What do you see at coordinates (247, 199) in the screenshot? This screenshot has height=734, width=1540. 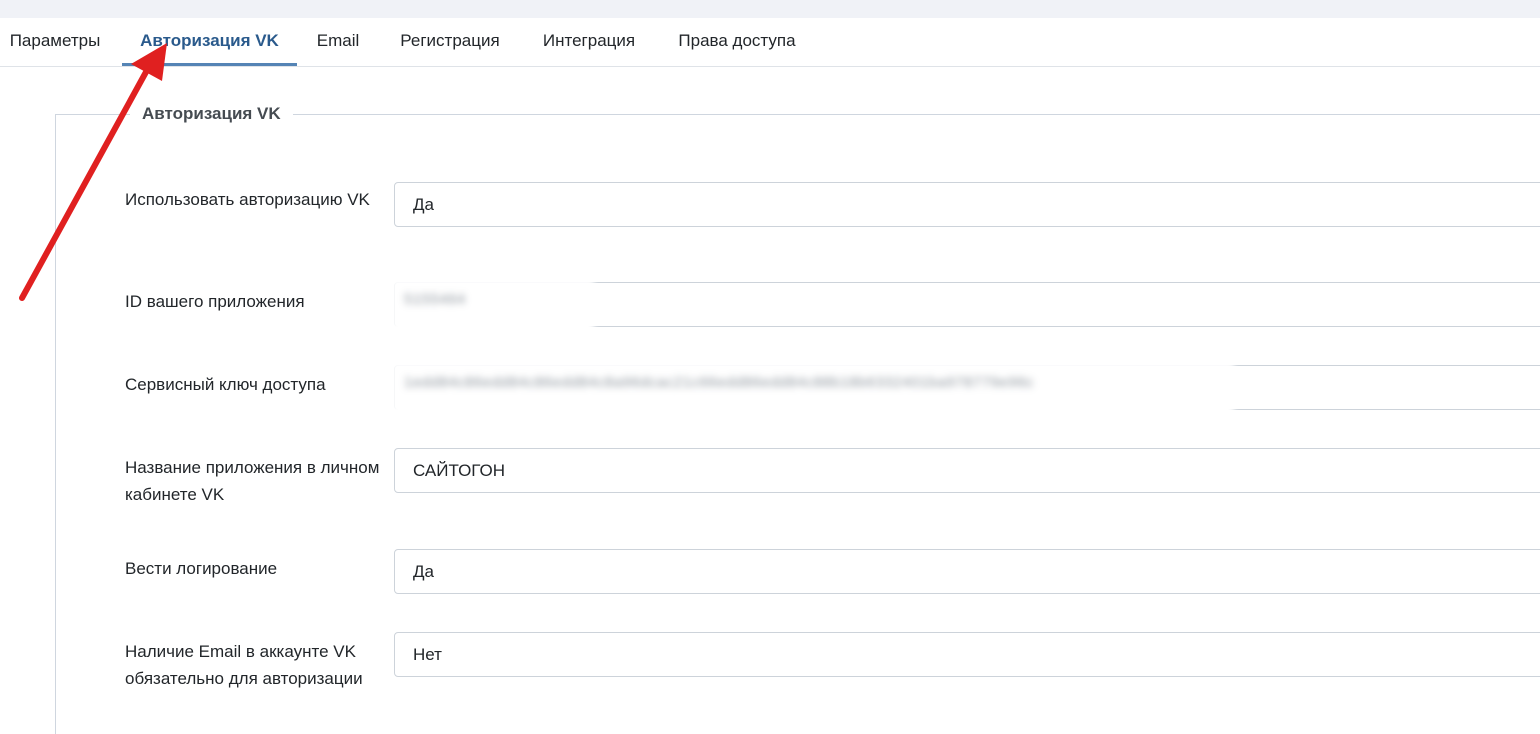 I see `use-vk-auth-label: Использовать авторизацию VK` at bounding box center [247, 199].